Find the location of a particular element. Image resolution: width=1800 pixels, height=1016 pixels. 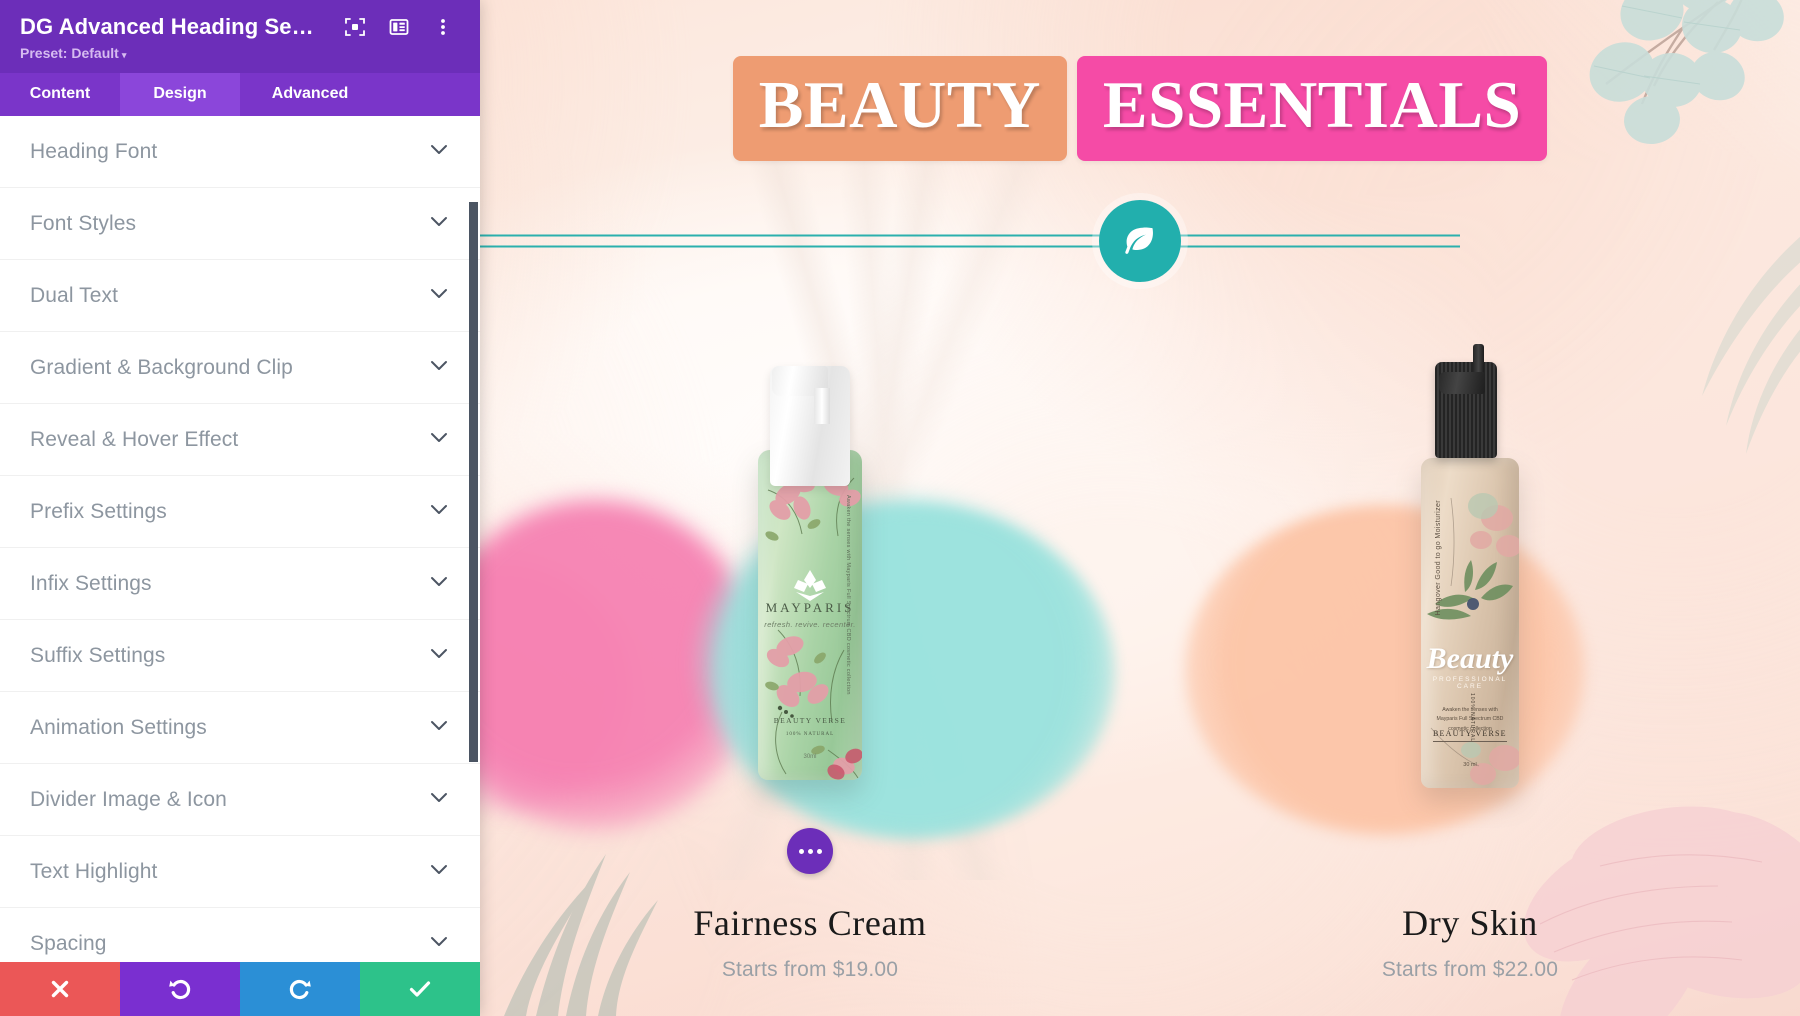

panel-tabs: Content Design Advanced is located at coordinates (240, 94).